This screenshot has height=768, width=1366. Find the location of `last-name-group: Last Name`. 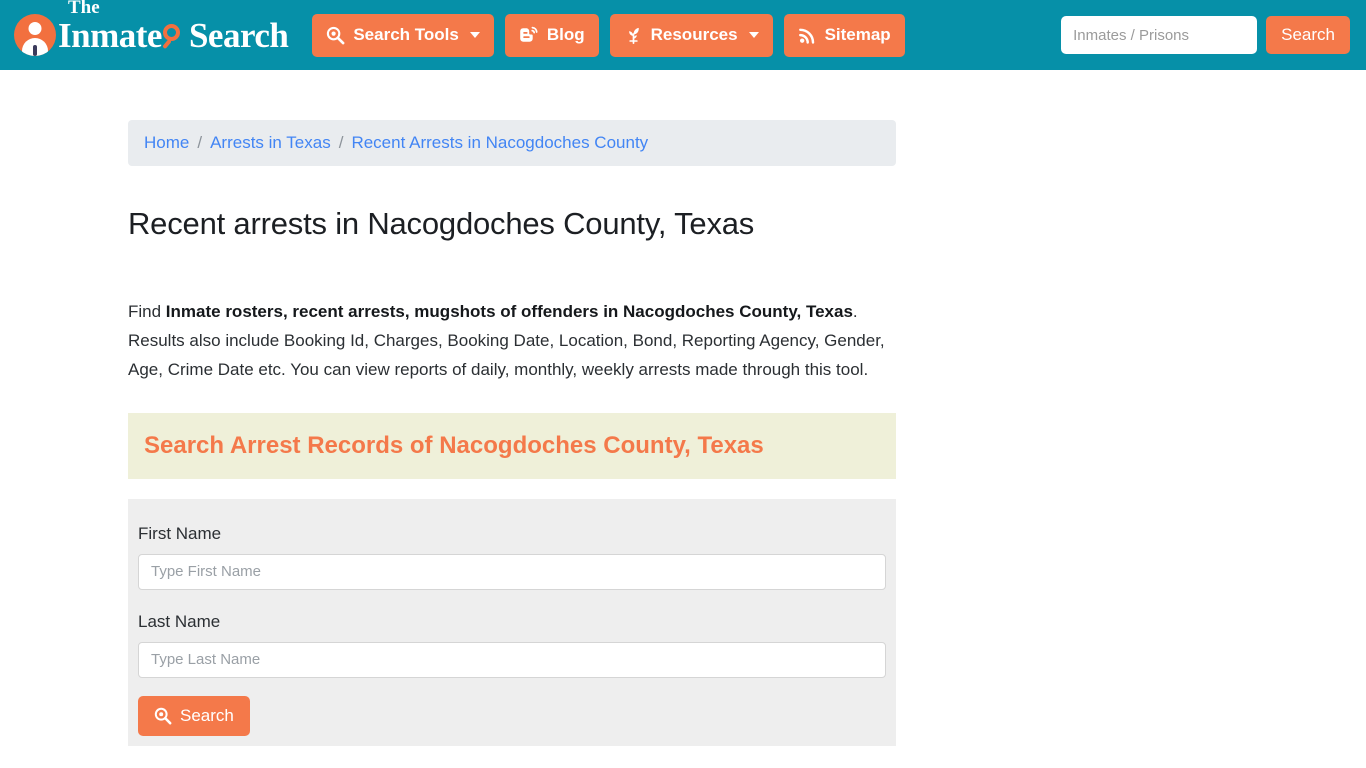

last-name-group: Last Name is located at coordinates (512, 645).